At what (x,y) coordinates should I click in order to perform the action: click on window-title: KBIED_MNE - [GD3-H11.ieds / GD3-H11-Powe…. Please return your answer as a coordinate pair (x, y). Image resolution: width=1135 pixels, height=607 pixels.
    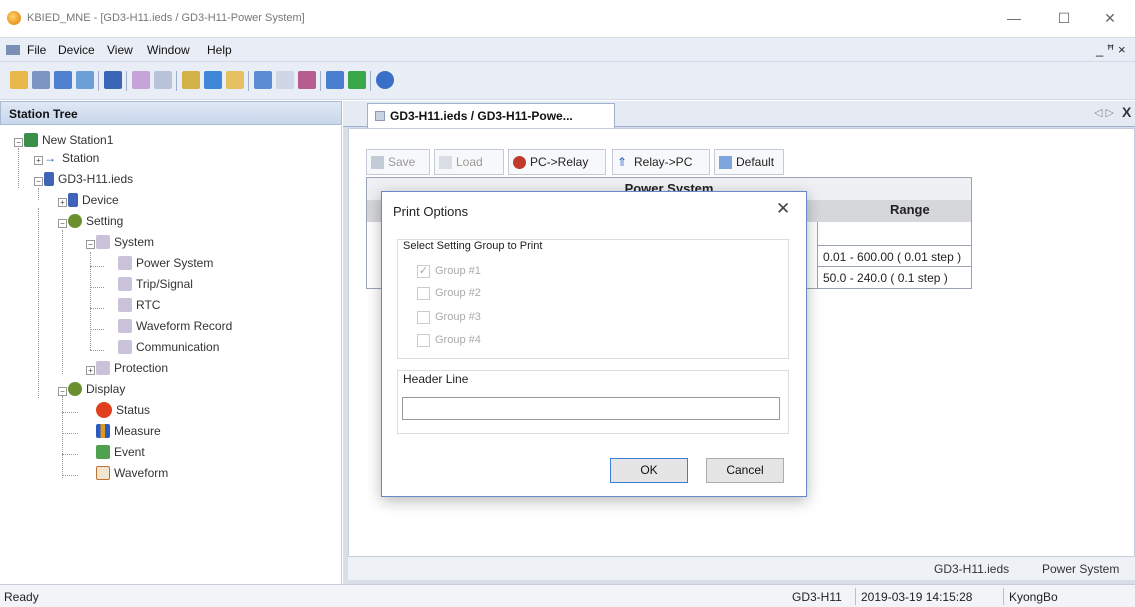
    Looking at the image, I should click on (166, 18).